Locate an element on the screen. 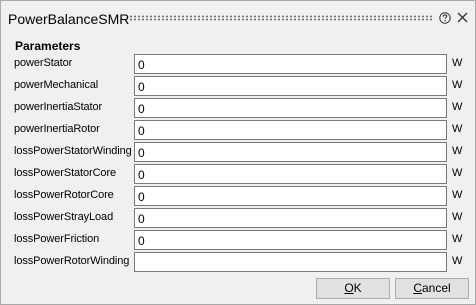  loss-power-stray-load-input is located at coordinates (290, 218).